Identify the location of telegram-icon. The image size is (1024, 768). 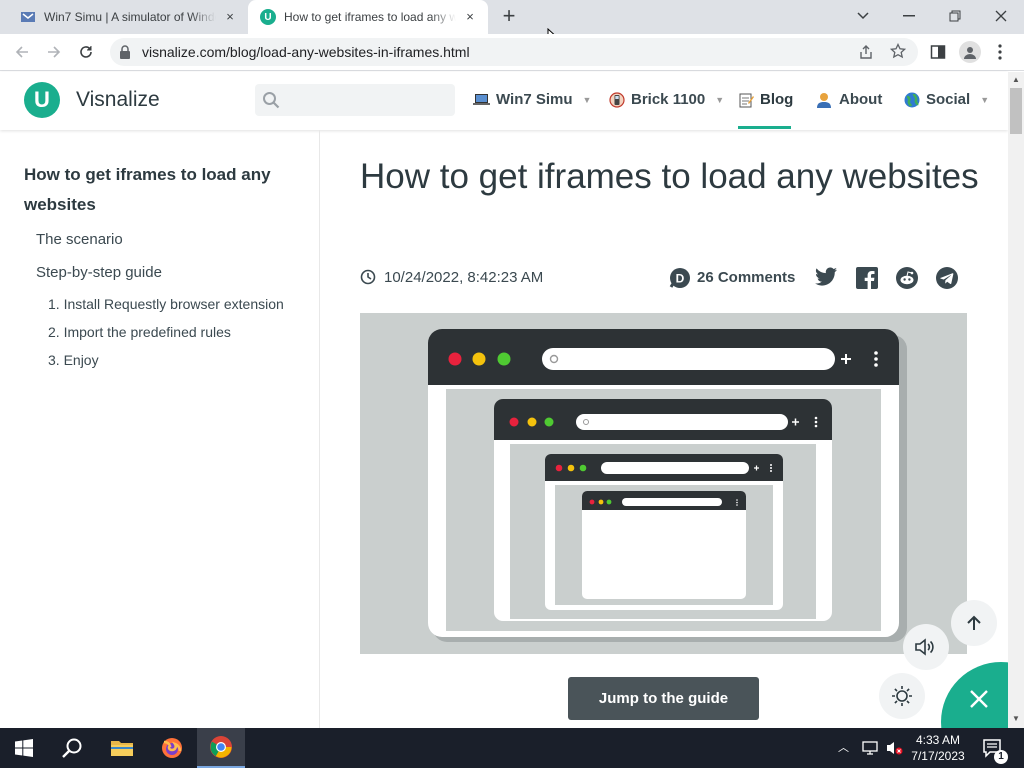
(947, 280).